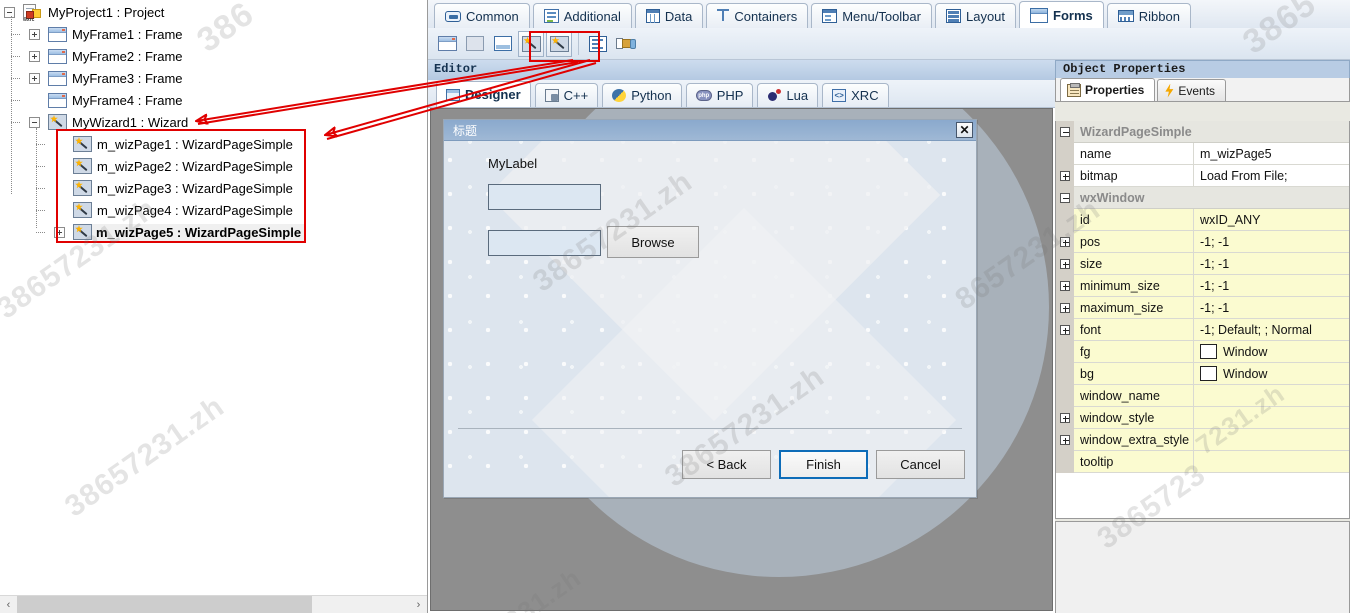  I want to click on tree-item-m_wizpage1: m_wizPage1 : WizardPageSimple, so click(173, 144).